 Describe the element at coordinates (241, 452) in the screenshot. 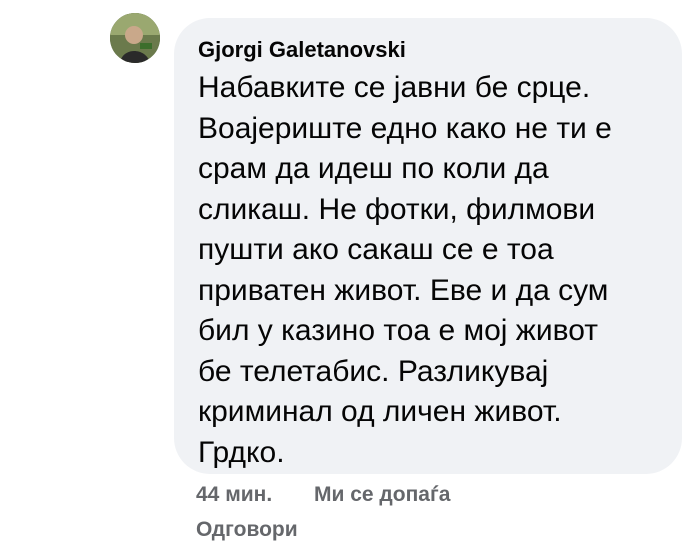

I see `comment-line: Грдко.` at that location.